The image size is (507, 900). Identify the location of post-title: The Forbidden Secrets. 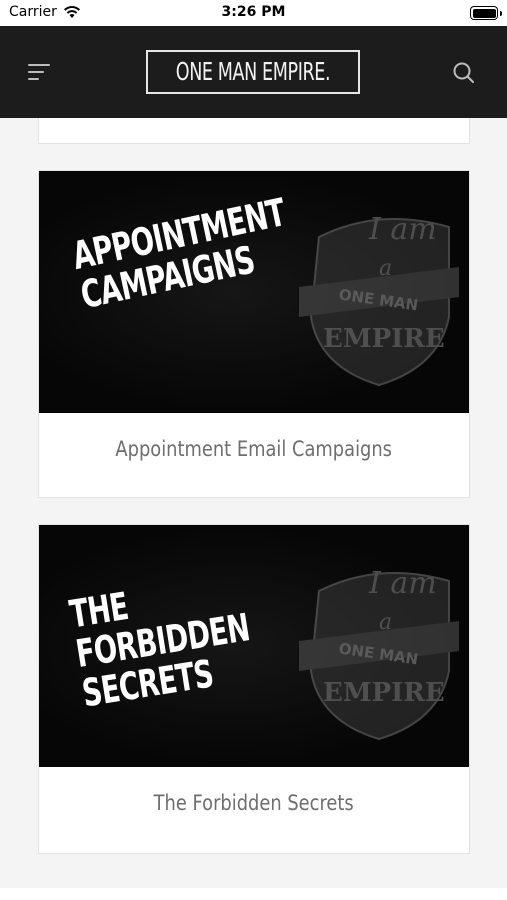
(254, 810).